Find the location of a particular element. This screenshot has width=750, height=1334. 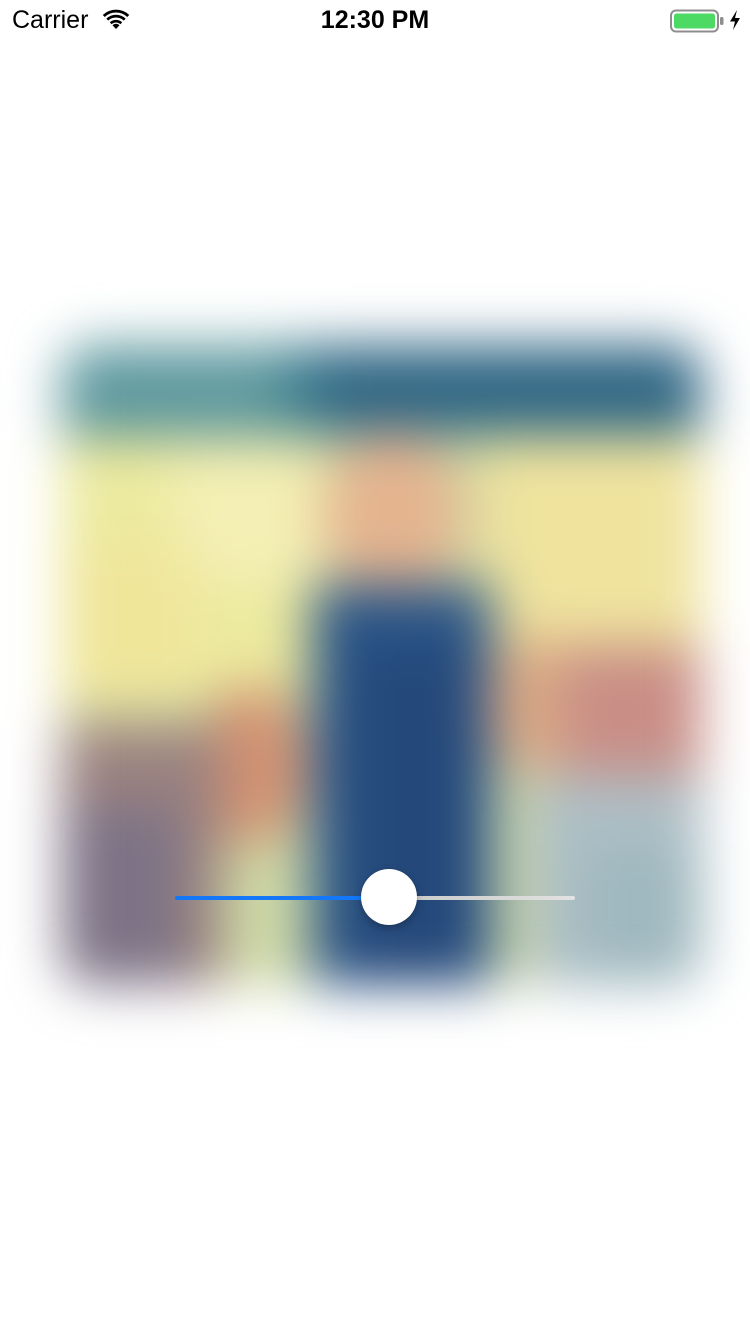

charging-bolt-icon is located at coordinates (735, 20).